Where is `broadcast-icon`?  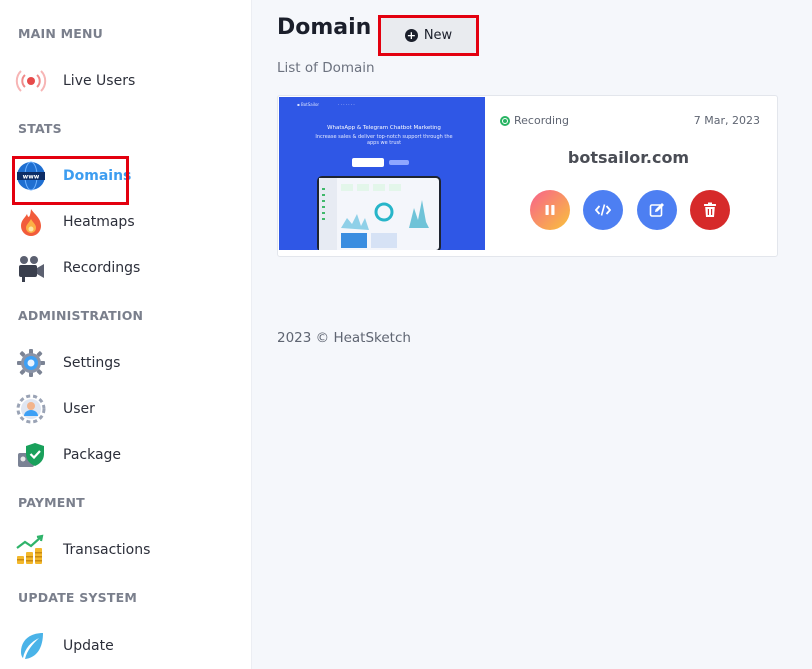 broadcast-icon is located at coordinates (31, 81).